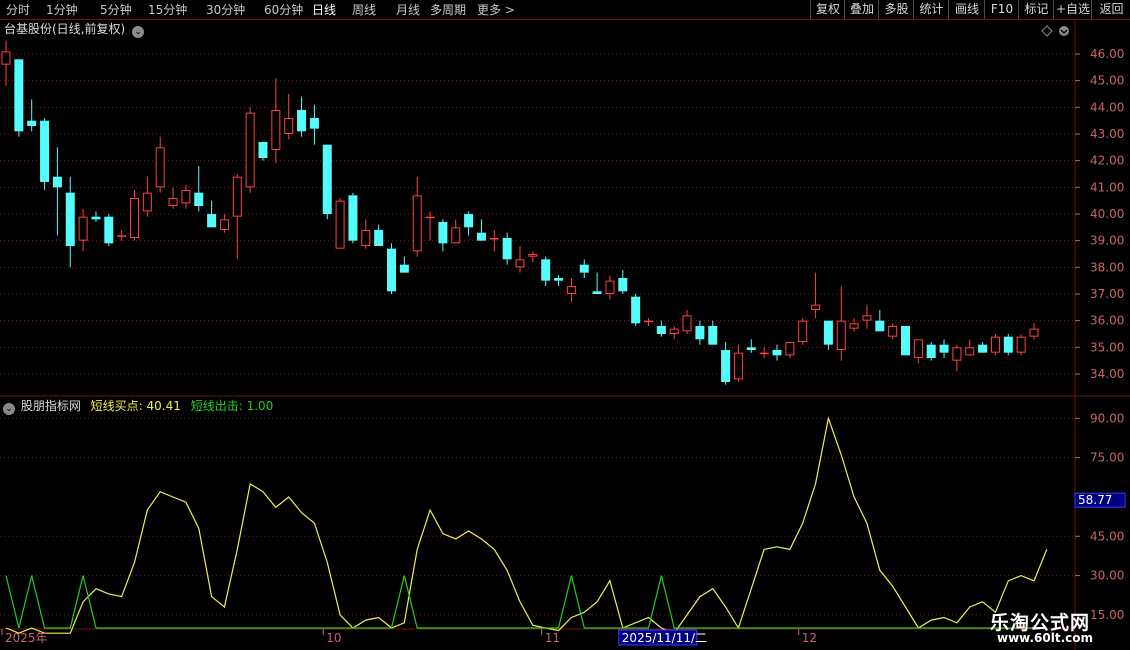 This screenshot has width=1130, height=650. What do you see at coordinates (1107, 418) in the screenshot?
I see `indicator-tick-label: 90.00` at bounding box center [1107, 418].